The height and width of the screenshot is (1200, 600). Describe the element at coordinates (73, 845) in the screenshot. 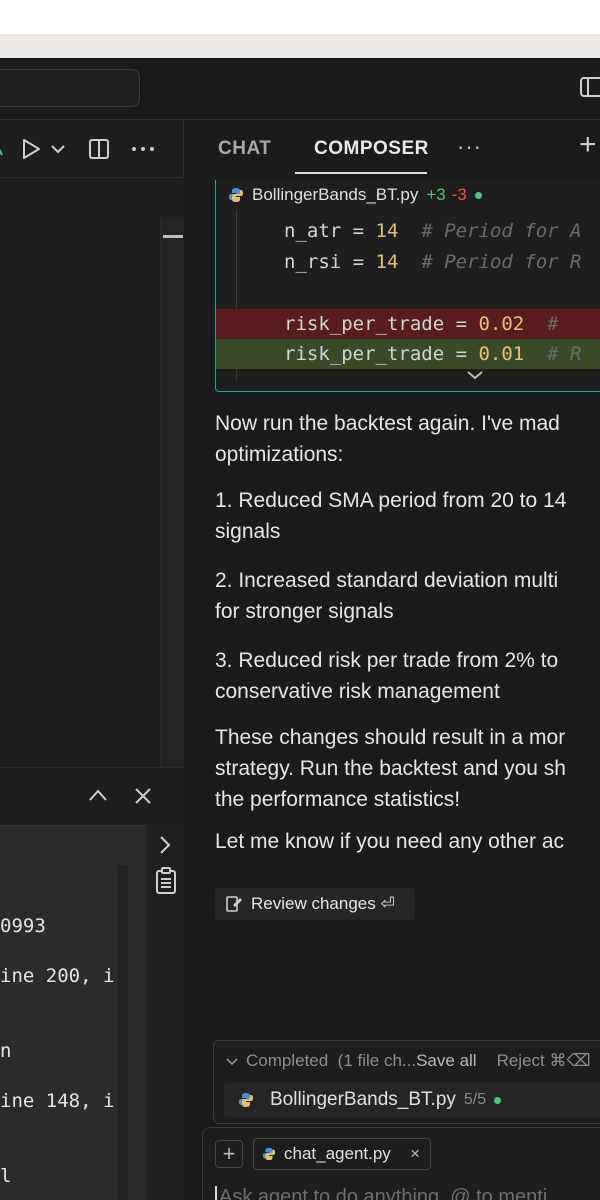

I see `panel-tabs-bar` at that location.